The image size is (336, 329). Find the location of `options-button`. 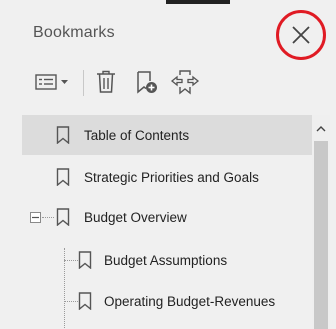

options-button is located at coordinates (53, 82).